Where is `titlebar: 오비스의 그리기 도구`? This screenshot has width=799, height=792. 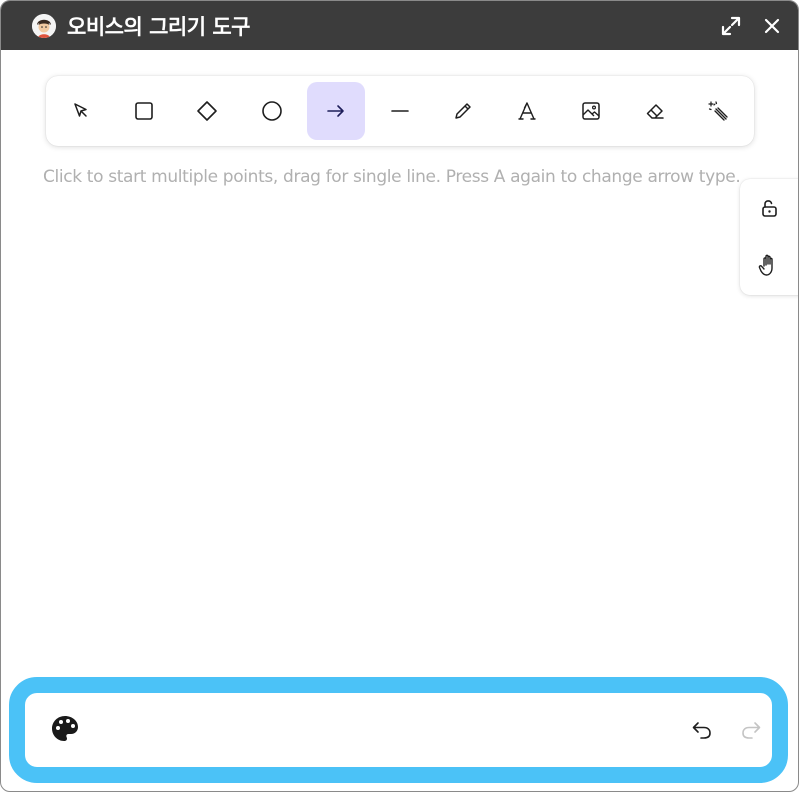 titlebar: 오비스의 그리기 도구 is located at coordinates (399, 25).